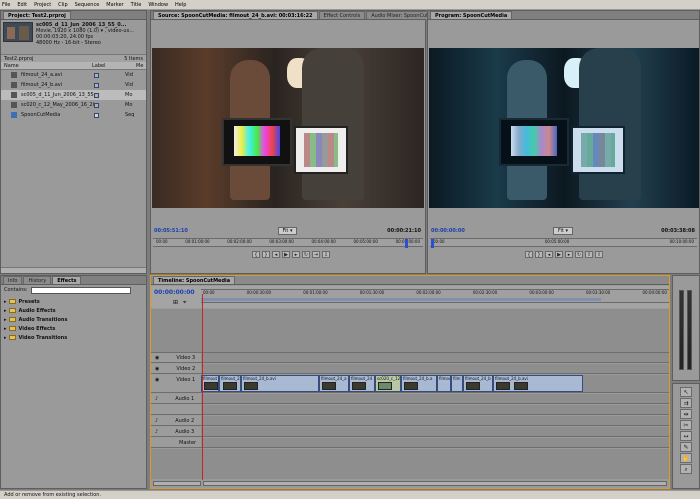 The height and width of the screenshot is (499, 700). Describe the element at coordinates (73, 270) in the screenshot. I see `project-scrollbar` at that location.